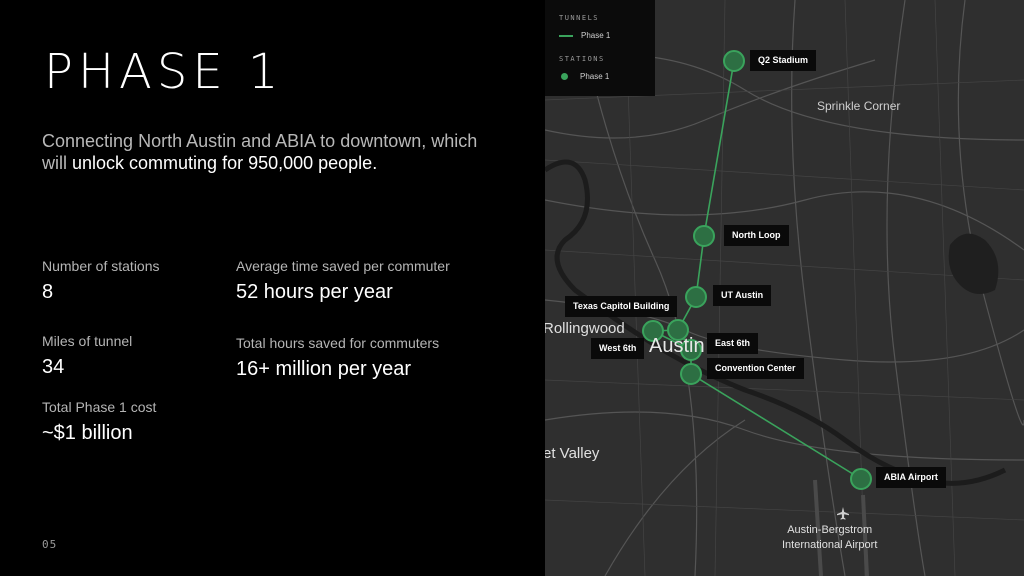  Describe the element at coordinates (566, 35) in the screenshot. I see `tunnel-line-swatch` at that location.